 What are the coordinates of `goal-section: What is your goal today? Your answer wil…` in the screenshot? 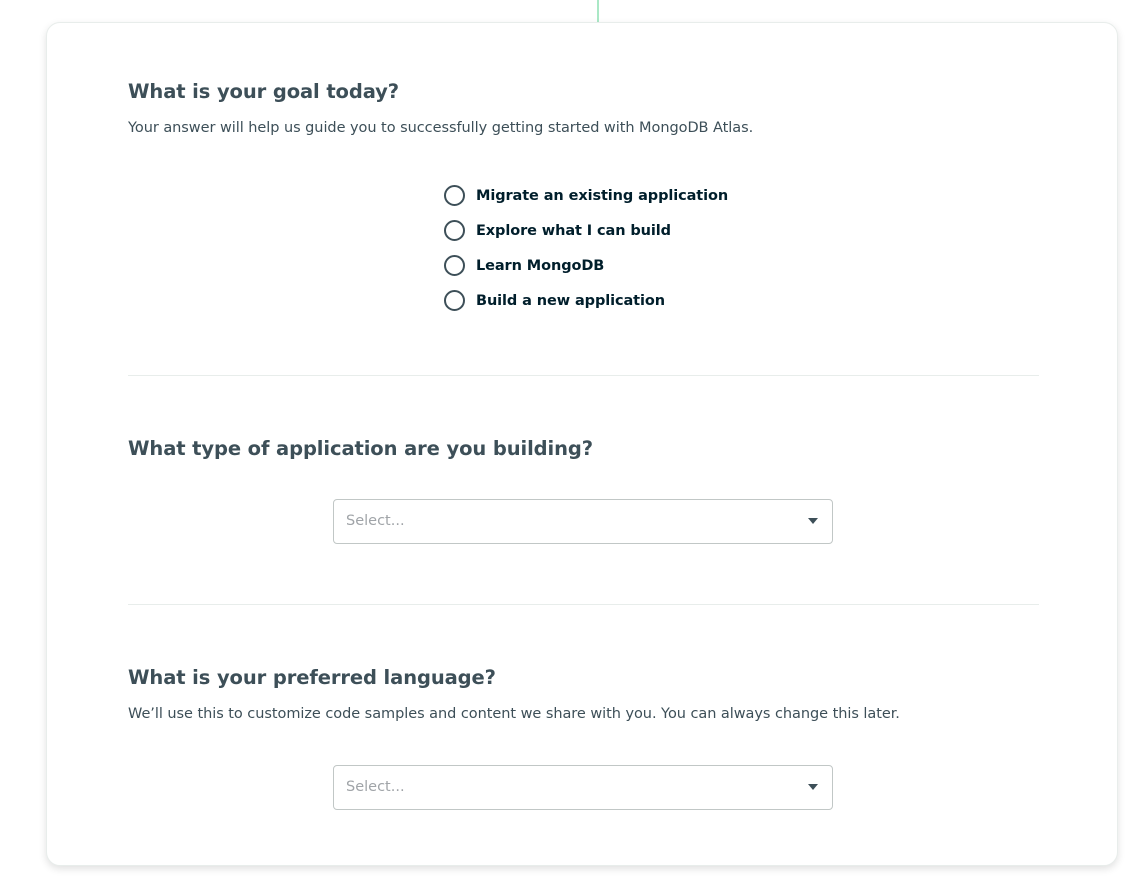 It's located at (584, 109).